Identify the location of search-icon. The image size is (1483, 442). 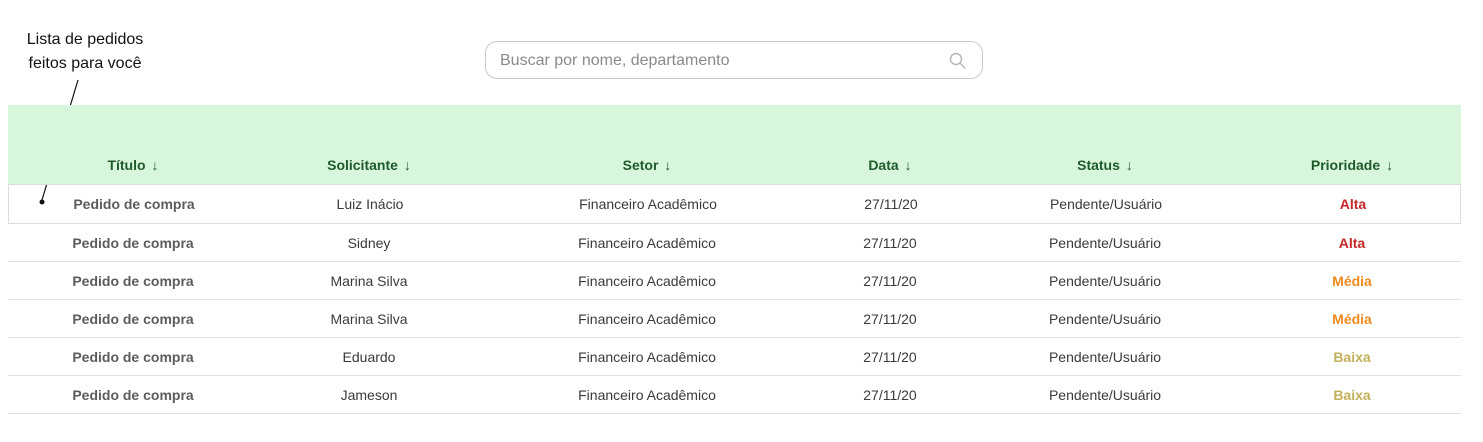
(958, 61).